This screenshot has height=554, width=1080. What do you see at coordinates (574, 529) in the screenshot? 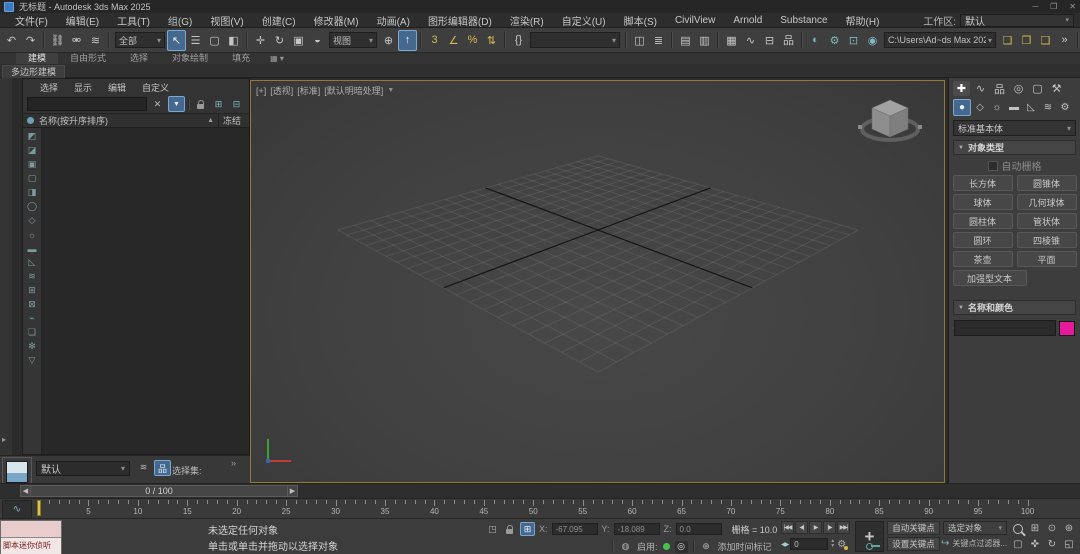
I see `x-coordinate-field: -67.095` at bounding box center [574, 529].